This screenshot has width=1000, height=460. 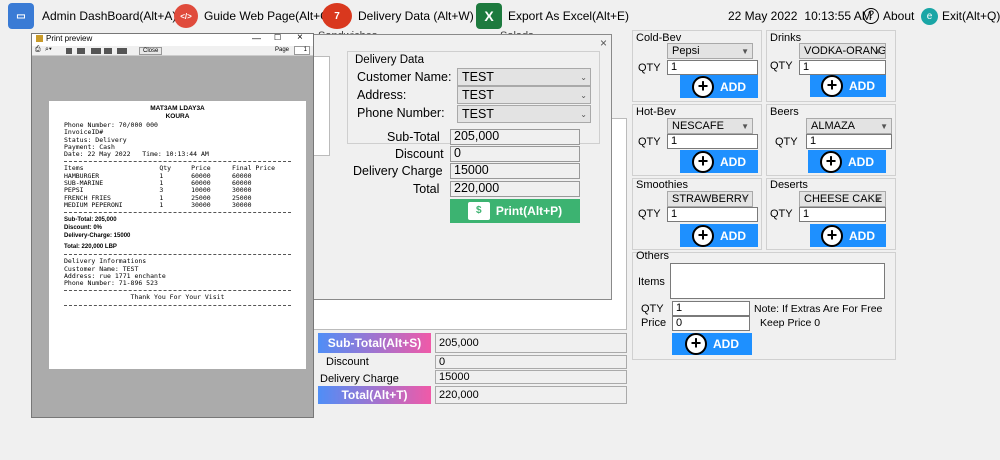 What do you see at coordinates (524, 77) in the screenshot?
I see `customer-name-field: TEST ⌄` at bounding box center [524, 77].